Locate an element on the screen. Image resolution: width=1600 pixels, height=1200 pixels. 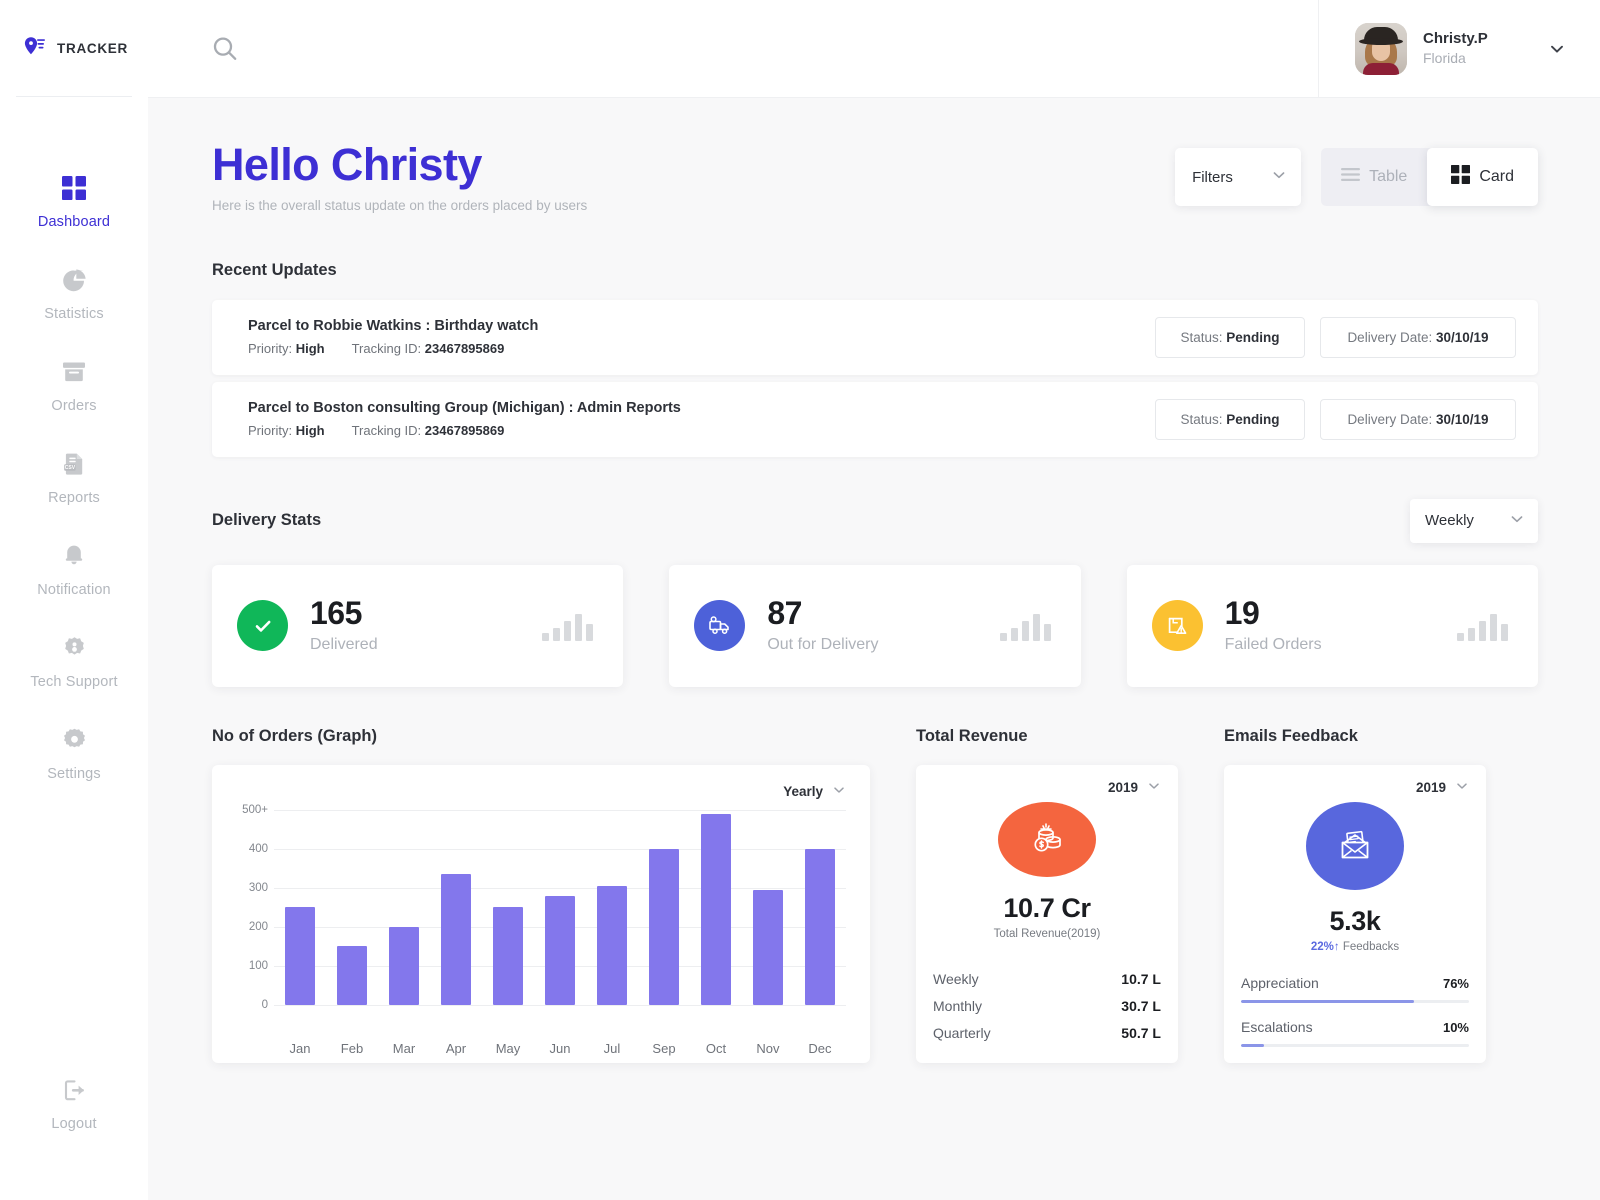
delivery-period-dropdown: Weekly is located at coordinates (1474, 520).